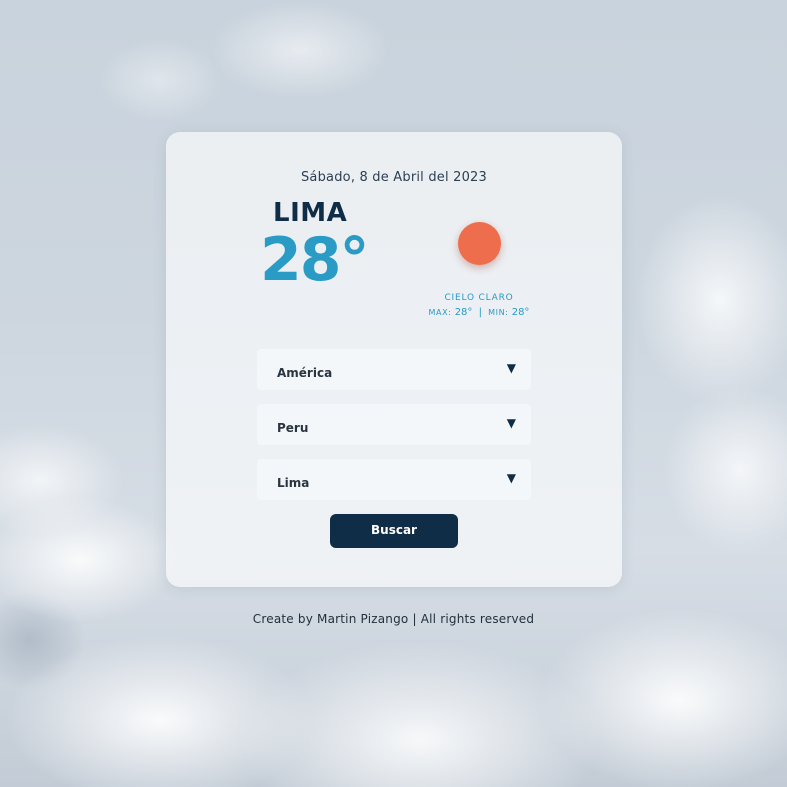 The width and height of the screenshot is (787, 787). Describe the element at coordinates (520, 312) in the screenshot. I see `min-value: 28°` at that location.